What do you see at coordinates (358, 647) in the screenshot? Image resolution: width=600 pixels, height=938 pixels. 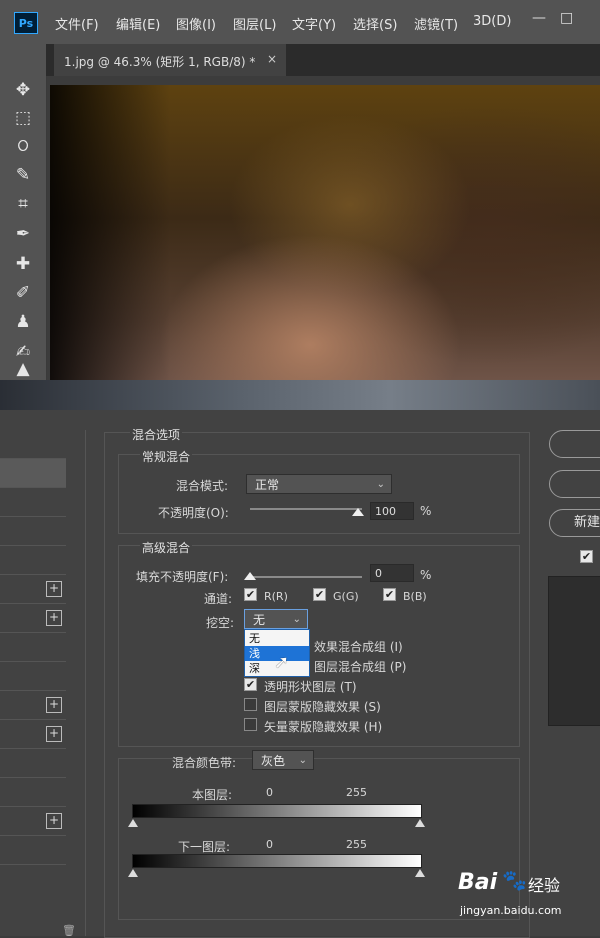 I see `blend-interior-effects-label: 效果混合成组 (I)` at bounding box center [358, 647].